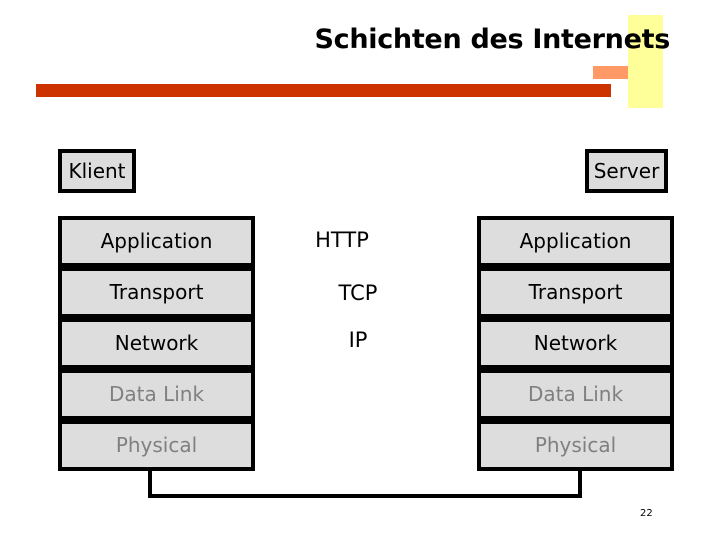 The image size is (720, 540). I want to click on decorative-salmon-bar, so click(610, 72).